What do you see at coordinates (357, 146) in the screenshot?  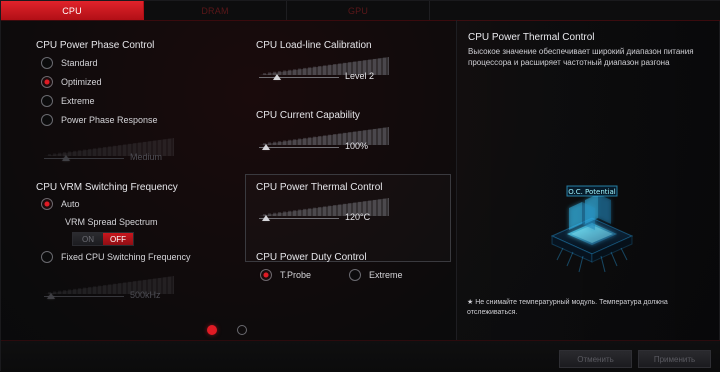 I see `slider-value: 100%` at bounding box center [357, 146].